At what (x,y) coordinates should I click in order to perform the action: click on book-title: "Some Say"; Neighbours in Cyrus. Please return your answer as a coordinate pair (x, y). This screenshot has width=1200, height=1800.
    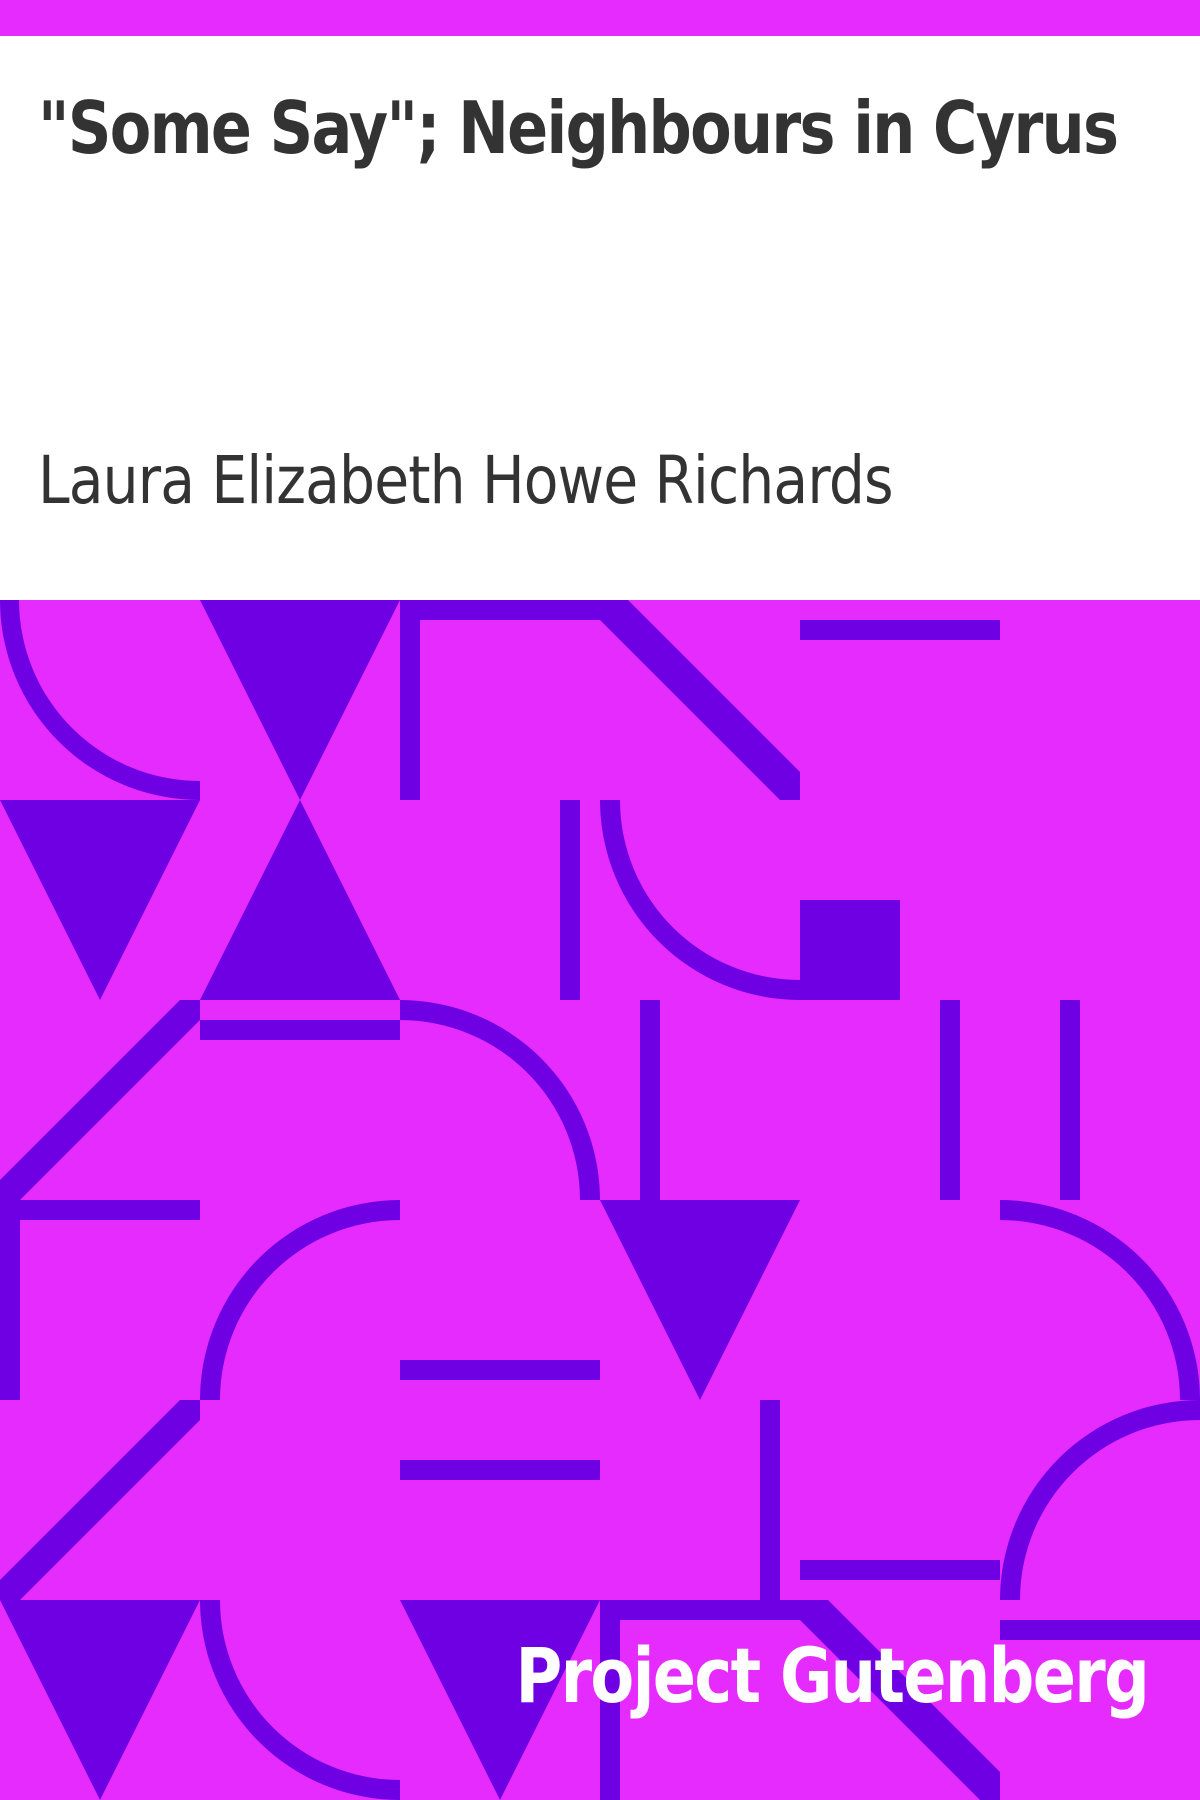
    Looking at the image, I should click on (578, 128).